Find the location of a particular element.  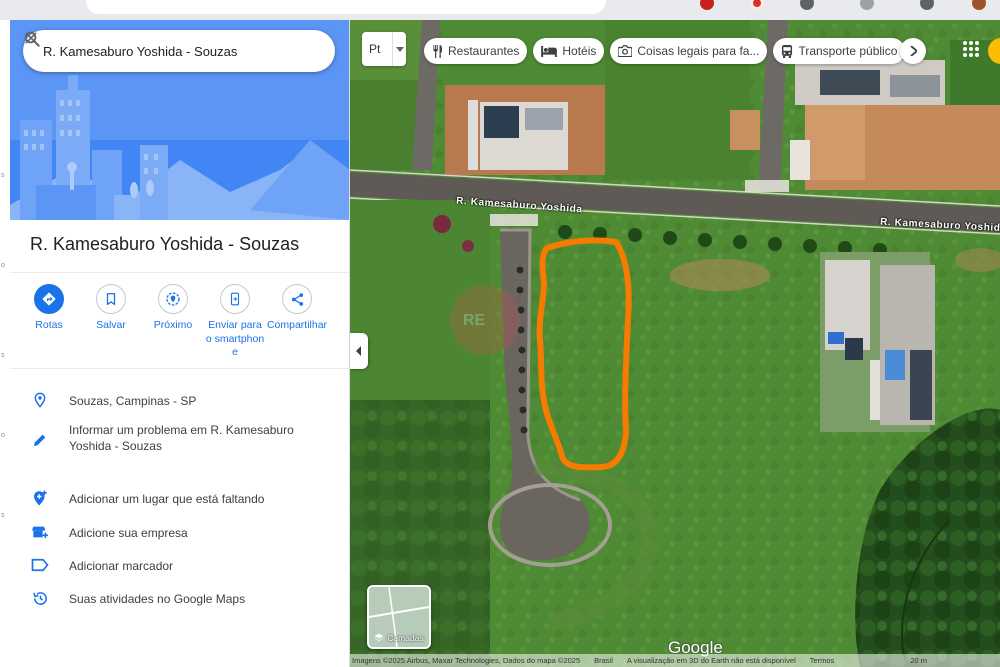

add-place-text: Adicionar um lugar que está faltando is located at coordinates (167, 499).